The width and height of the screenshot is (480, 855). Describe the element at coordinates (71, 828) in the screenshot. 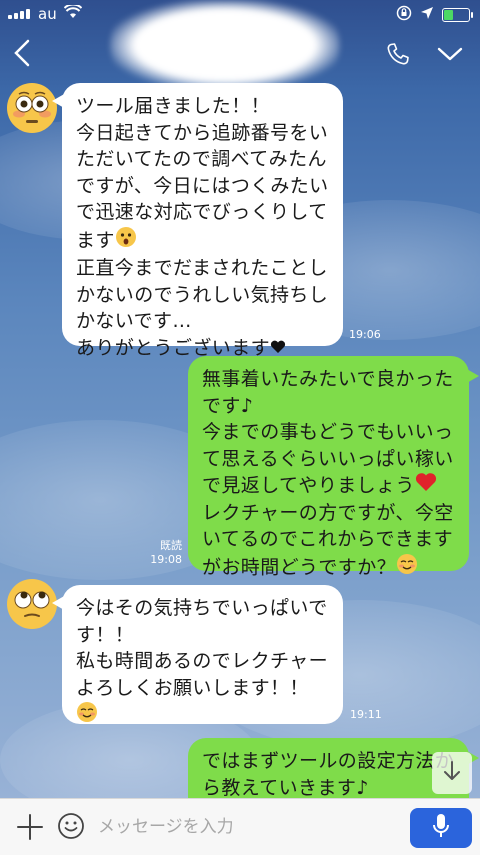

I see `emoji-icon` at that location.